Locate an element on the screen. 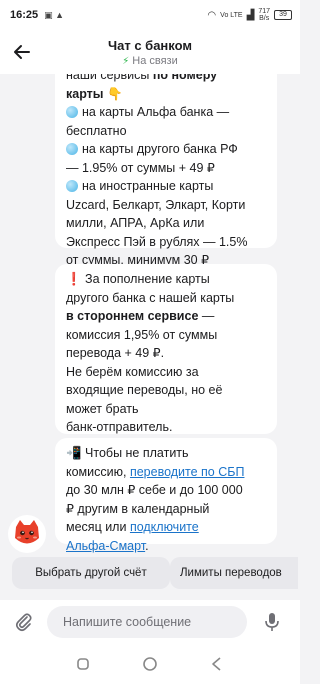 The image size is (320, 684). chat-header: Чат с банком ⚡ На связи is located at coordinates (150, 52).